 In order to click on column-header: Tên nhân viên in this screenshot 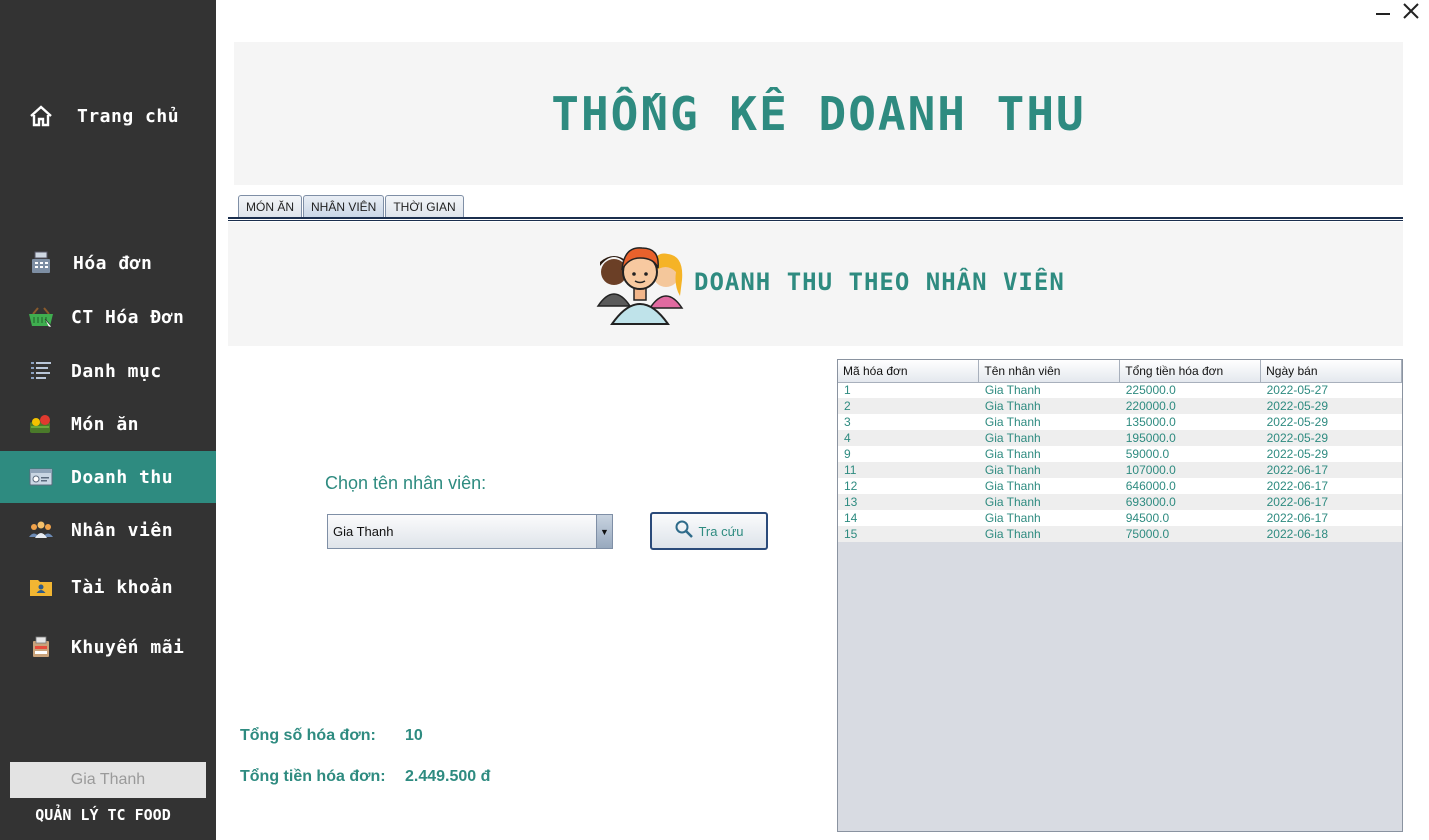, I will do `click(1049, 371)`.